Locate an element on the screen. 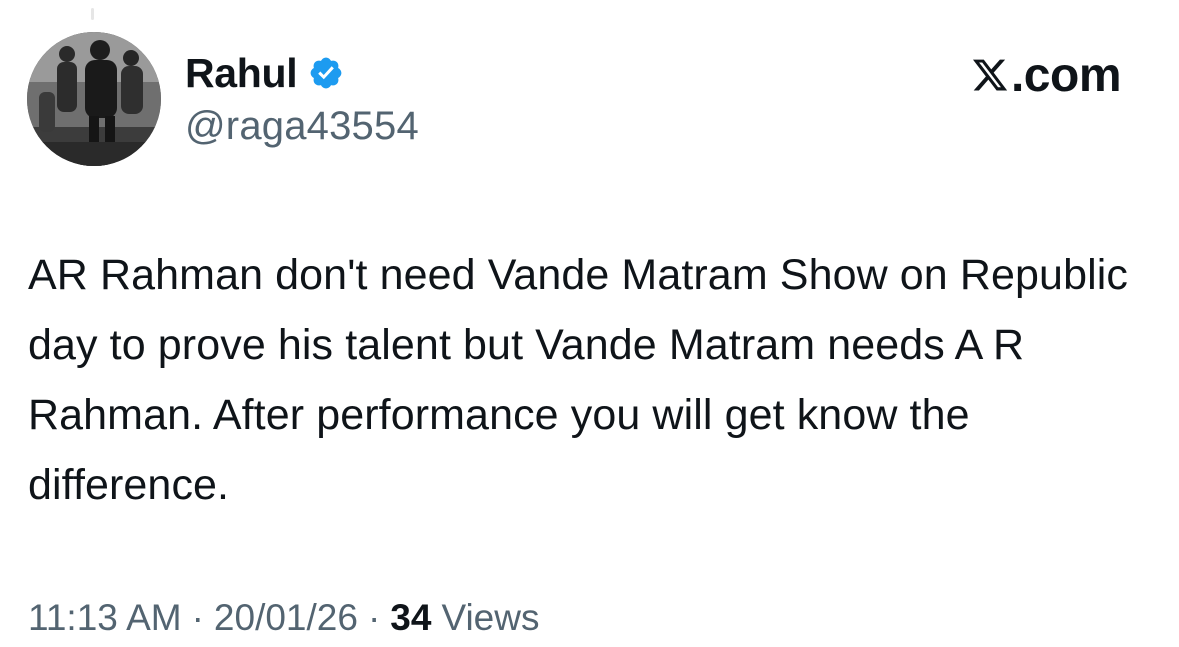 This screenshot has height=647, width=1179. author-name-row: Rahul is located at coordinates (264, 73).